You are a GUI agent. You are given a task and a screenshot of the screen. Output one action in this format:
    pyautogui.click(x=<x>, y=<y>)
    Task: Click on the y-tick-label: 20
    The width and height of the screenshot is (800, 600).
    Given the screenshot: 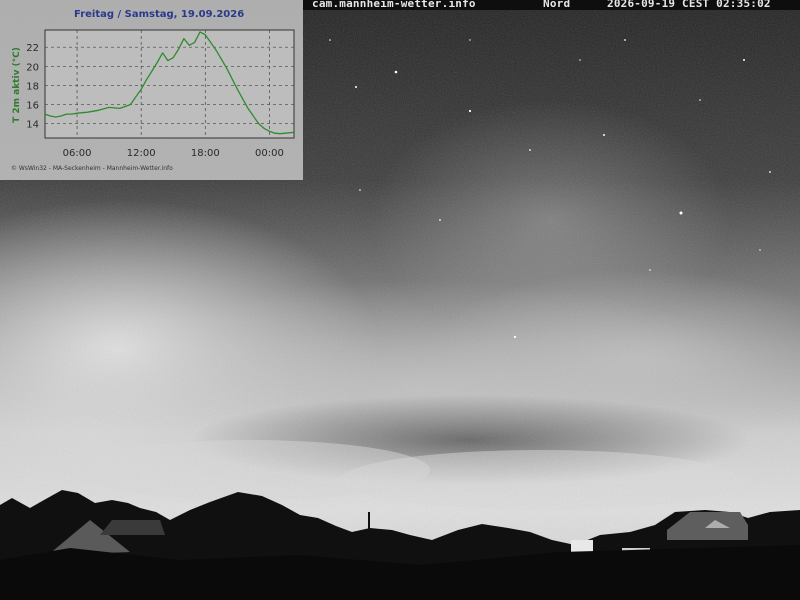 What is the action you would take?
    pyautogui.click(x=32, y=67)
    